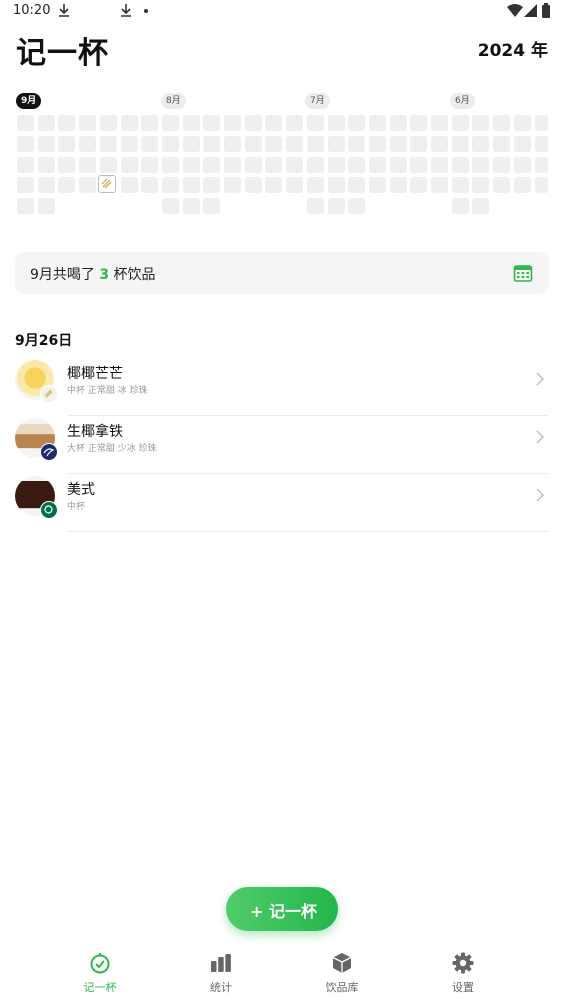 The height and width of the screenshot is (1004, 564). I want to click on drink-list-item: 生椰拿铁 大杯 正常甜 少冰 珍珠, so click(282, 445).